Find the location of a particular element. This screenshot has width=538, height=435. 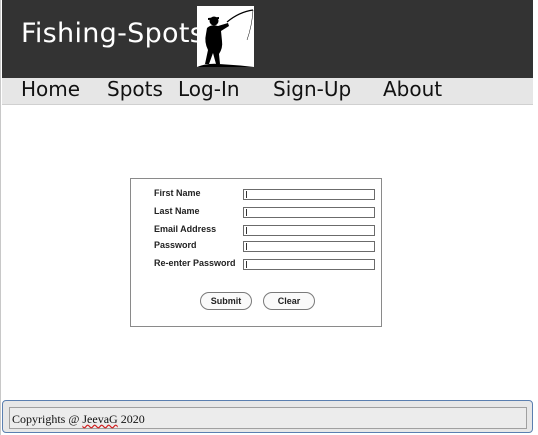

reenter-password-field is located at coordinates (309, 264).